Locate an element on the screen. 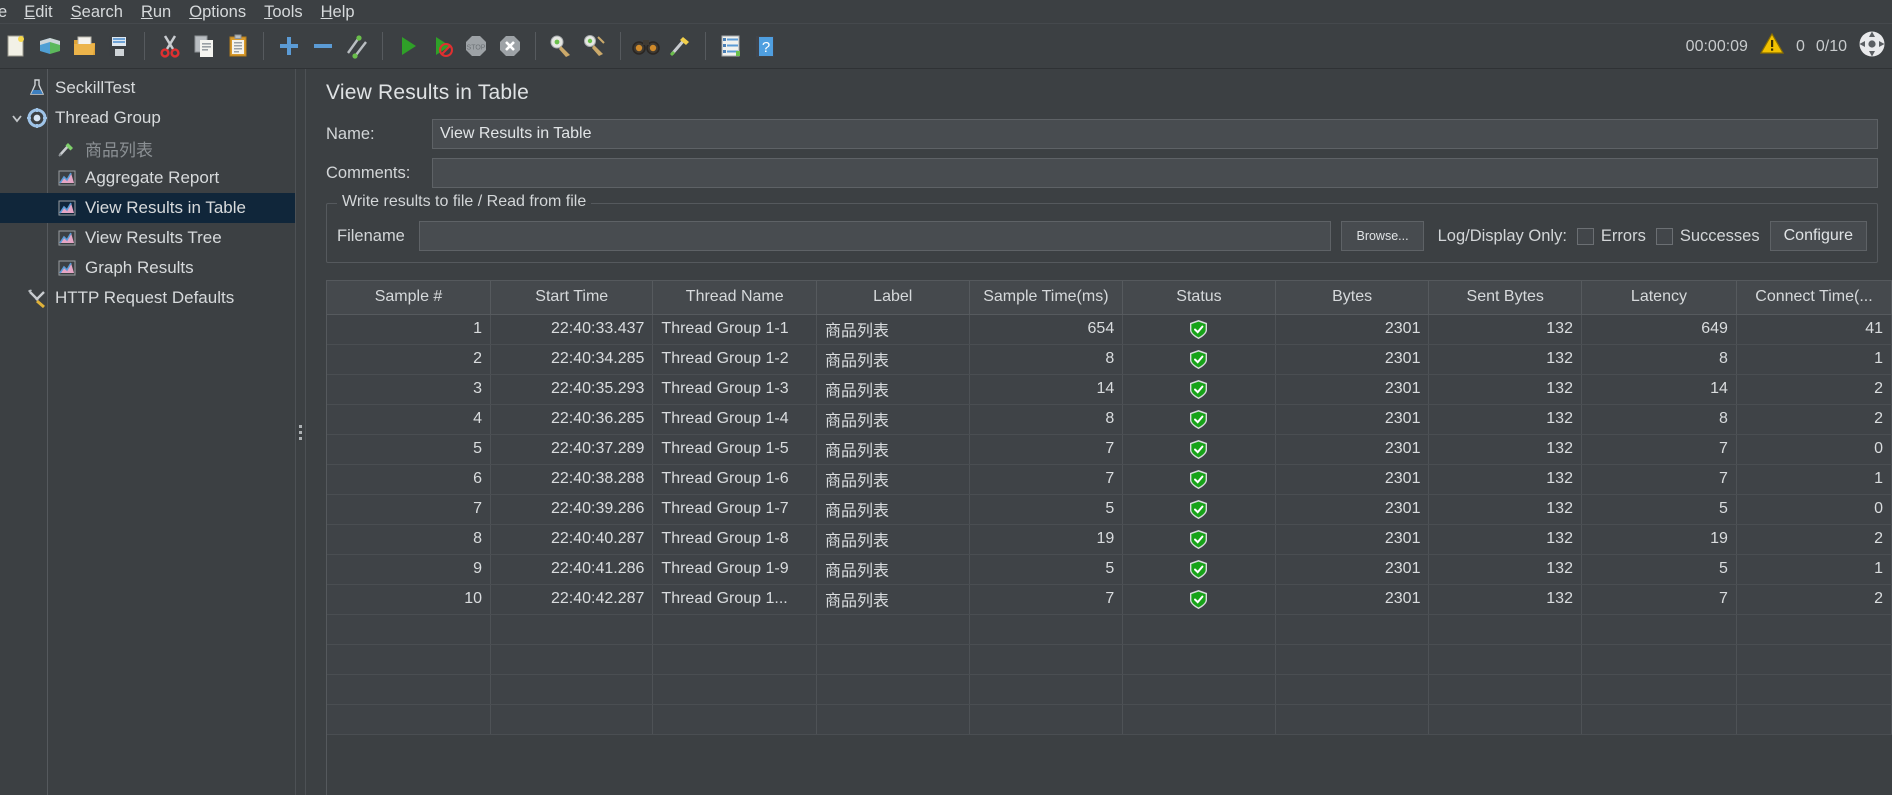 This screenshot has width=1892, height=795. open-icon is located at coordinates (85, 46).